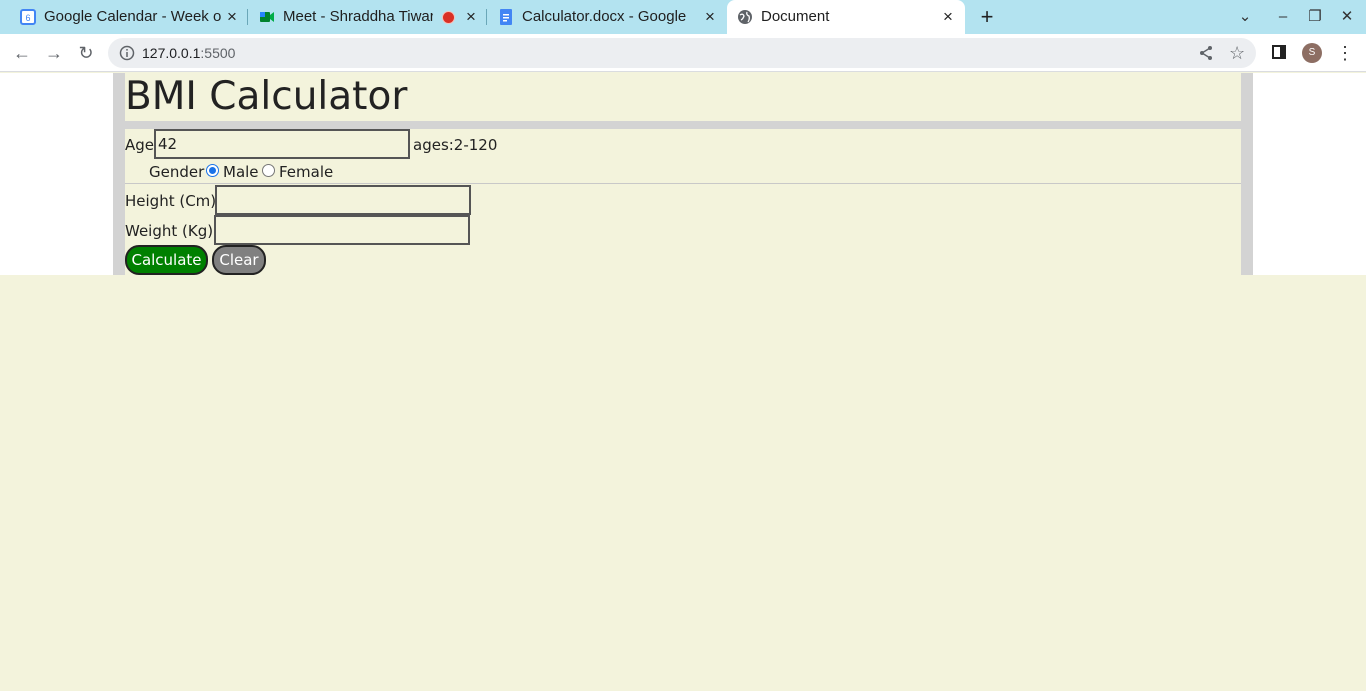  What do you see at coordinates (795, 16) in the screenshot?
I see `tab-title: Document` at bounding box center [795, 16].